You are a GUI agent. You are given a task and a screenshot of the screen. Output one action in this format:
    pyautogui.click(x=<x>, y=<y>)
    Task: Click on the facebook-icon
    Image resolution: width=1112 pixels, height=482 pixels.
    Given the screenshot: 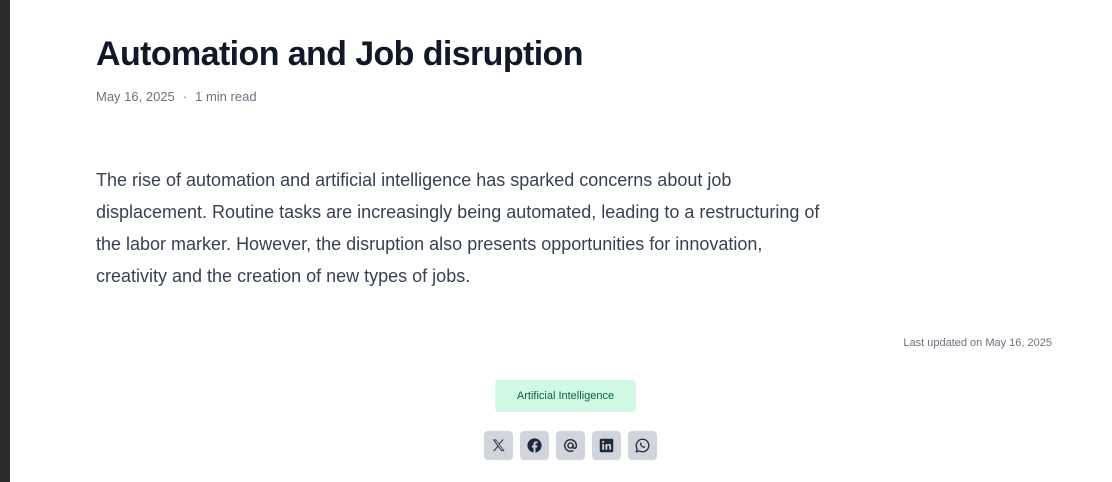 What is the action you would take?
    pyautogui.click(x=534, y=445)
    